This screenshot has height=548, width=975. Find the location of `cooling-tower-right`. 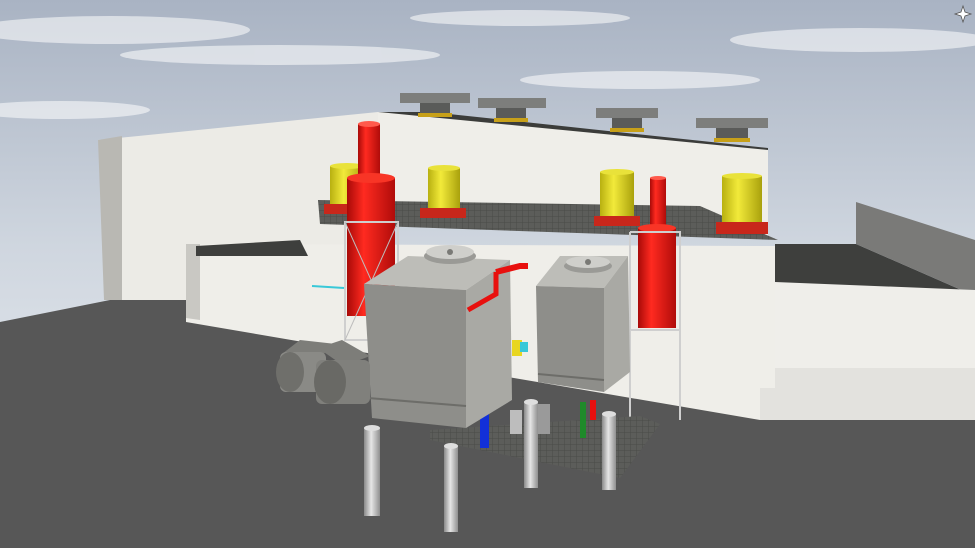

cooling-tower-right is located at coordinates (583, 324).